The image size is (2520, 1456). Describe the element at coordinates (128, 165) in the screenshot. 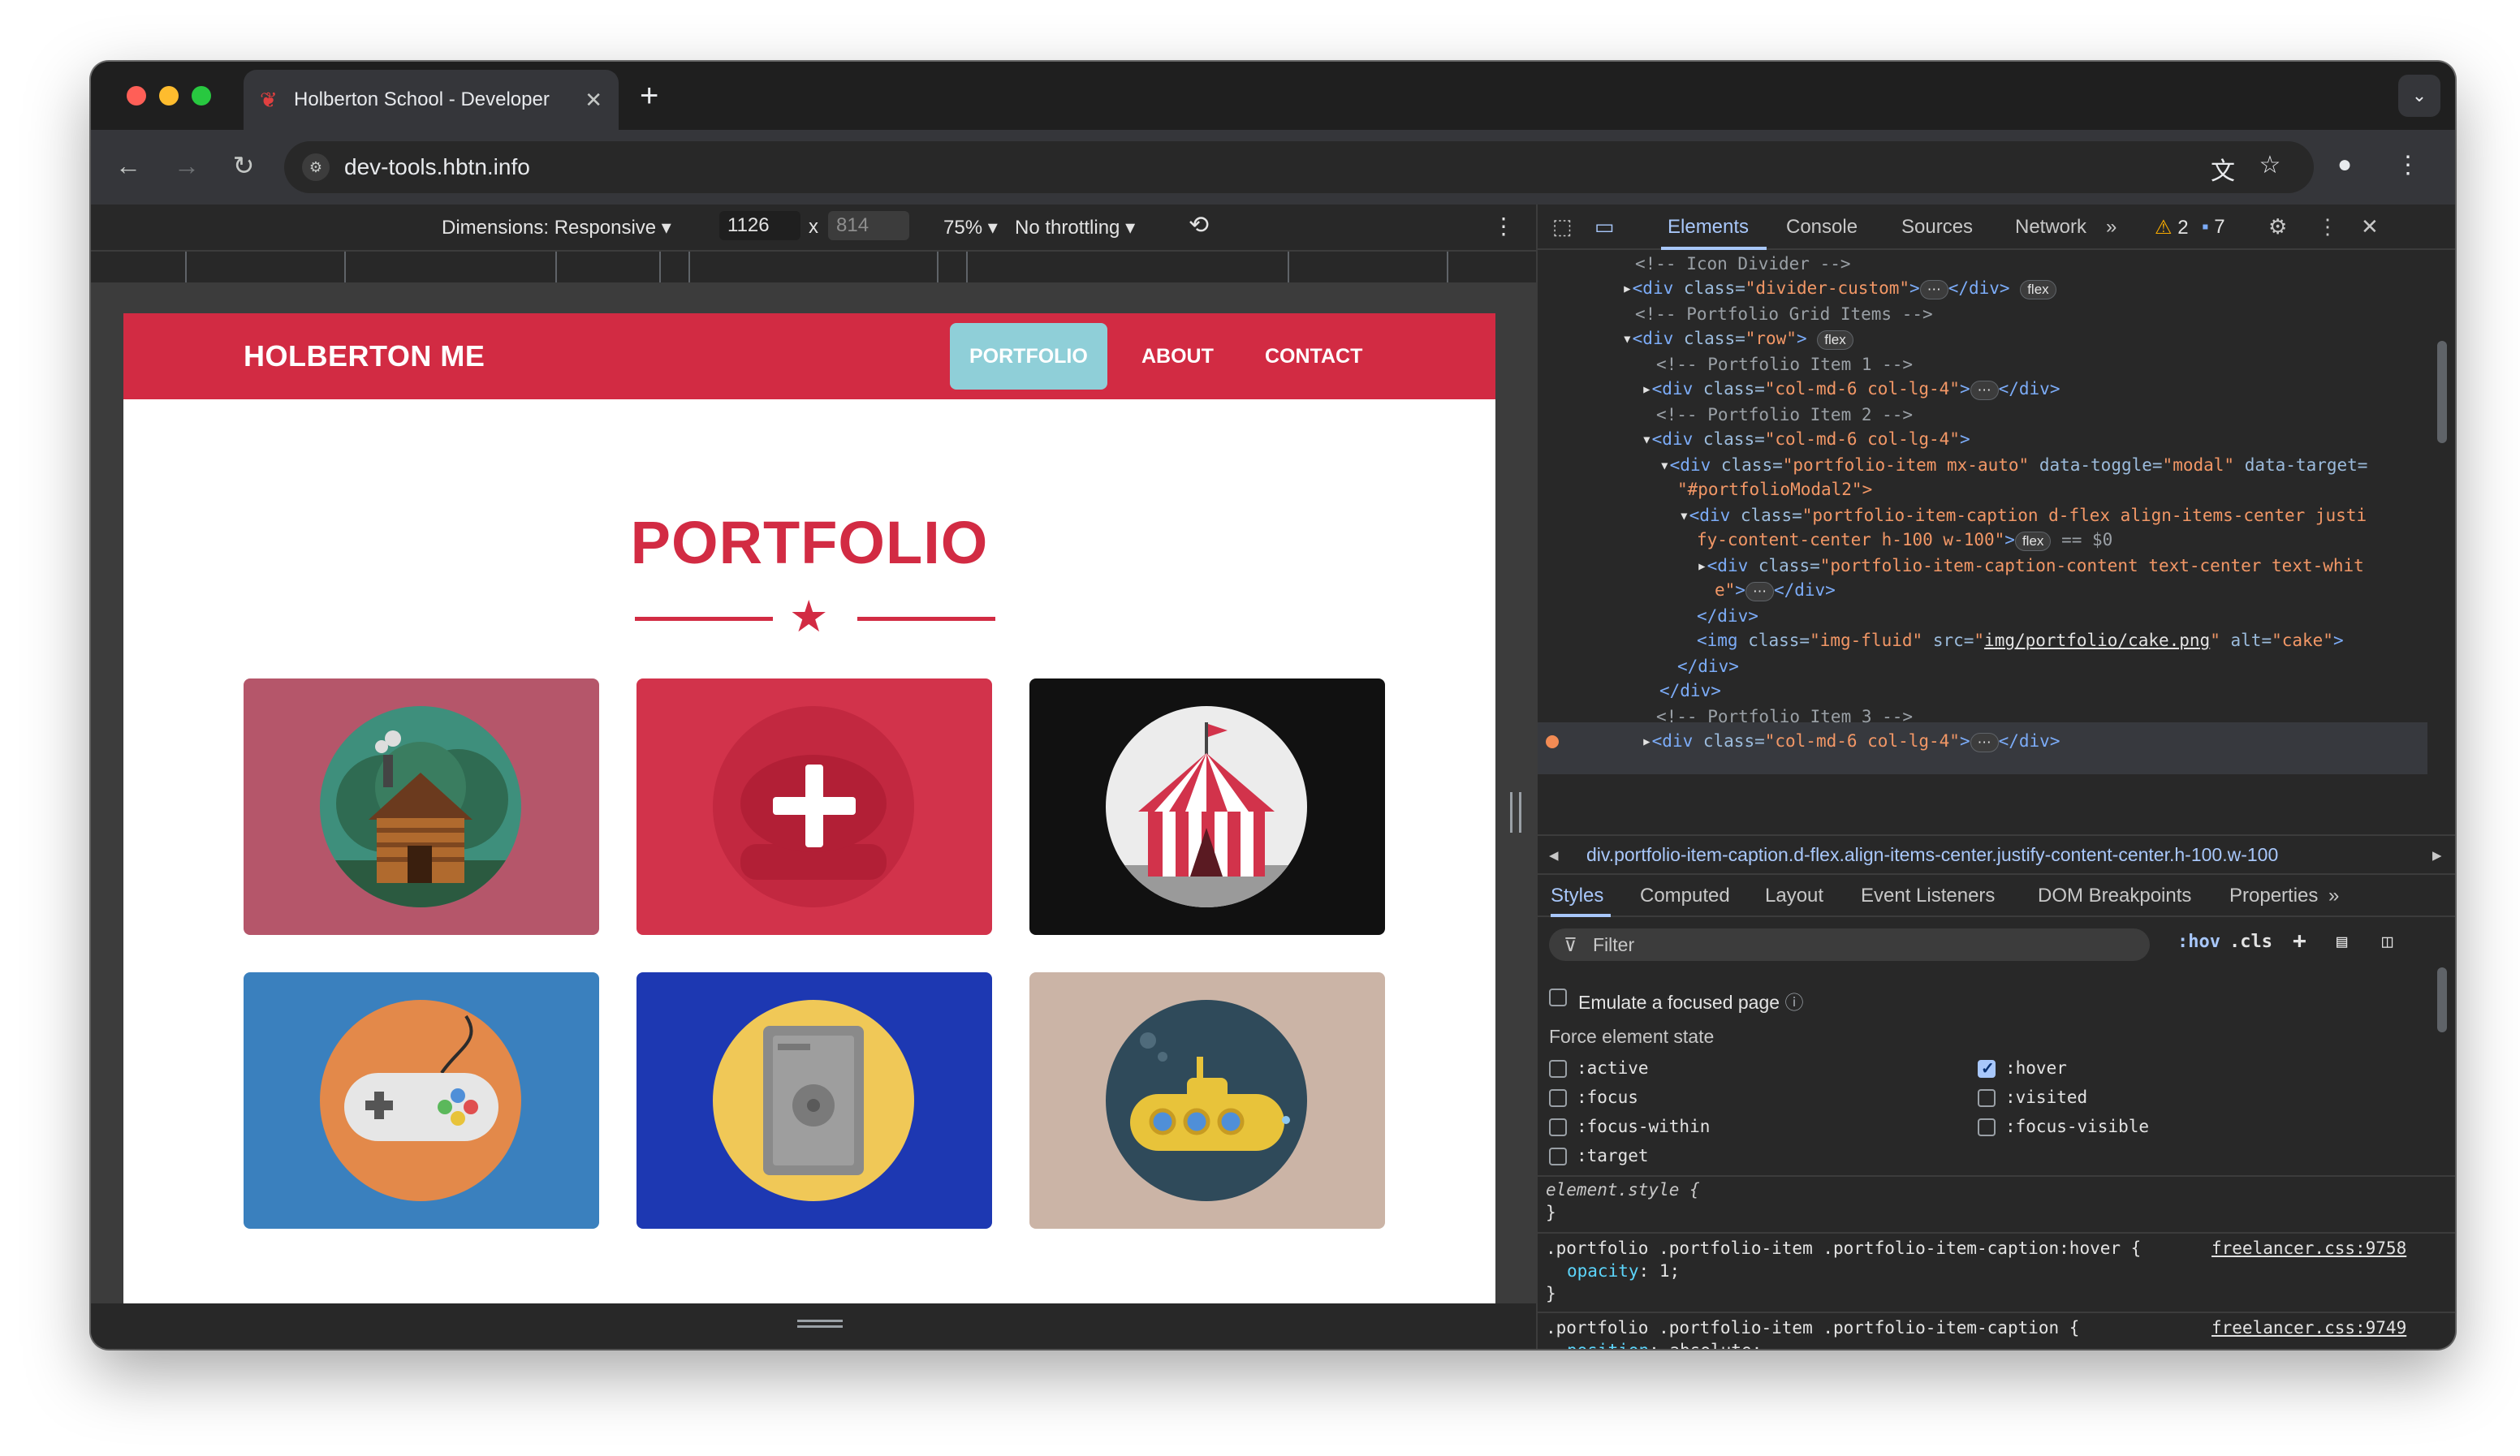

I see `back-arrow-icon: ←` at that location.